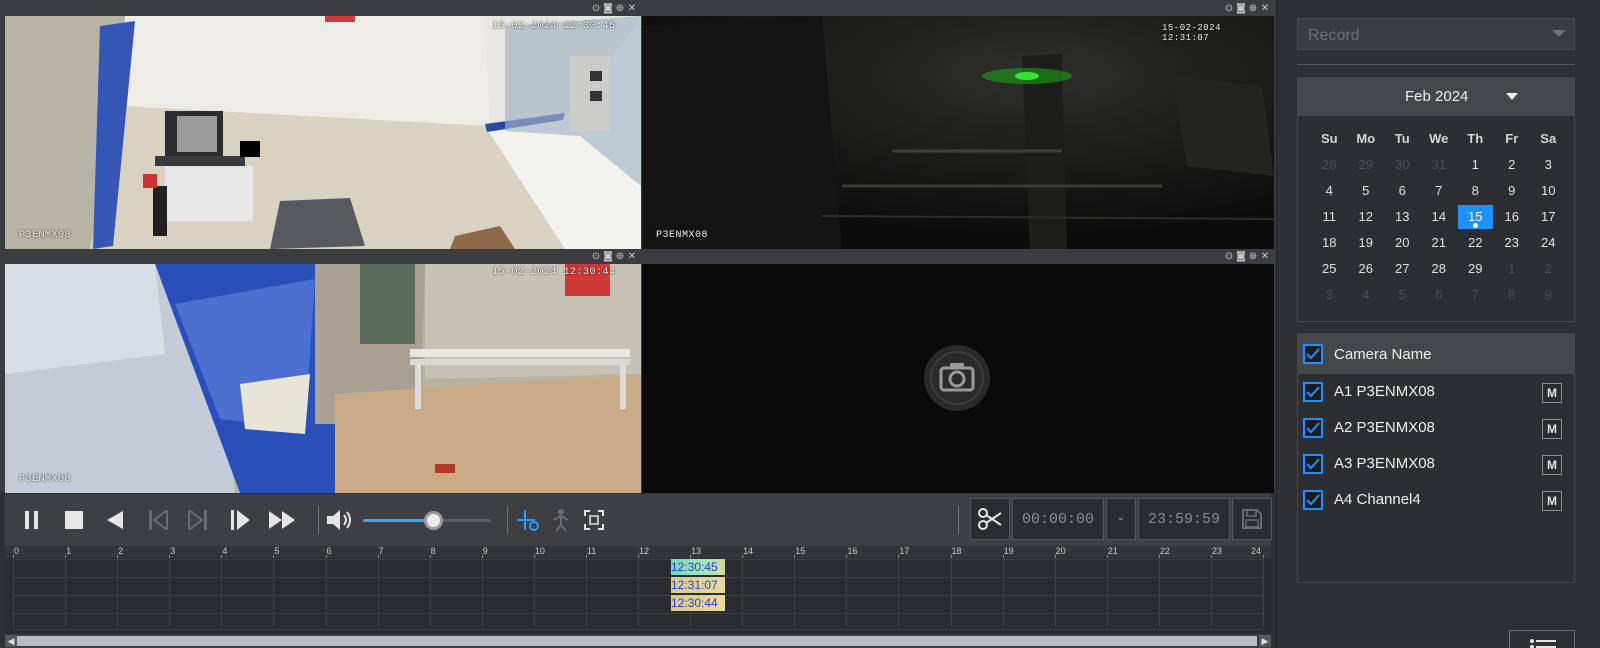  What do you see at coordinates (1366, 217) in the screenshot?
I see `calendar-day: 12` at bounding box center [1366, 217].